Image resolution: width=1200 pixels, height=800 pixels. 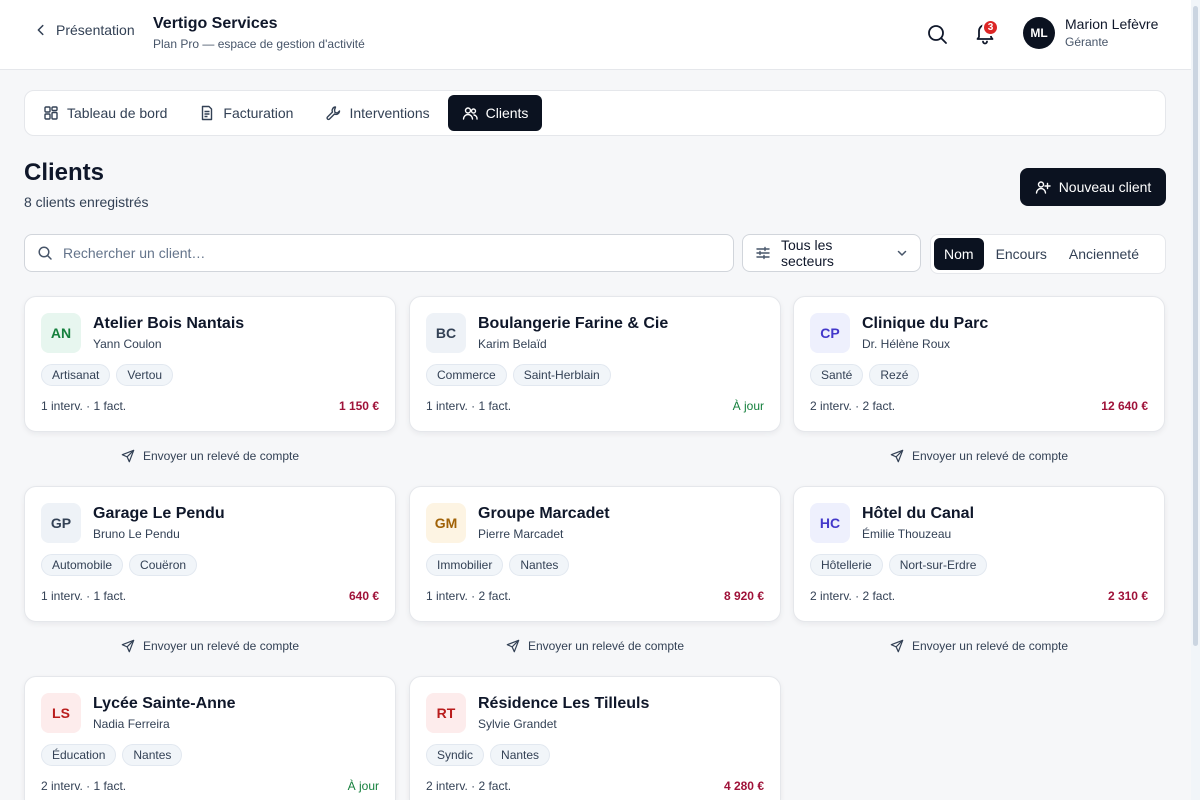 I want to click on page-title: Clients, so click(x=64, y=172).